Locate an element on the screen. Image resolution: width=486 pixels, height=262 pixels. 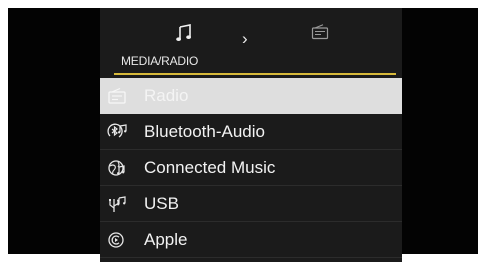
menu-item-bluetooth-audio: Bluetooth-Audio is located at coordinates (251, 132).